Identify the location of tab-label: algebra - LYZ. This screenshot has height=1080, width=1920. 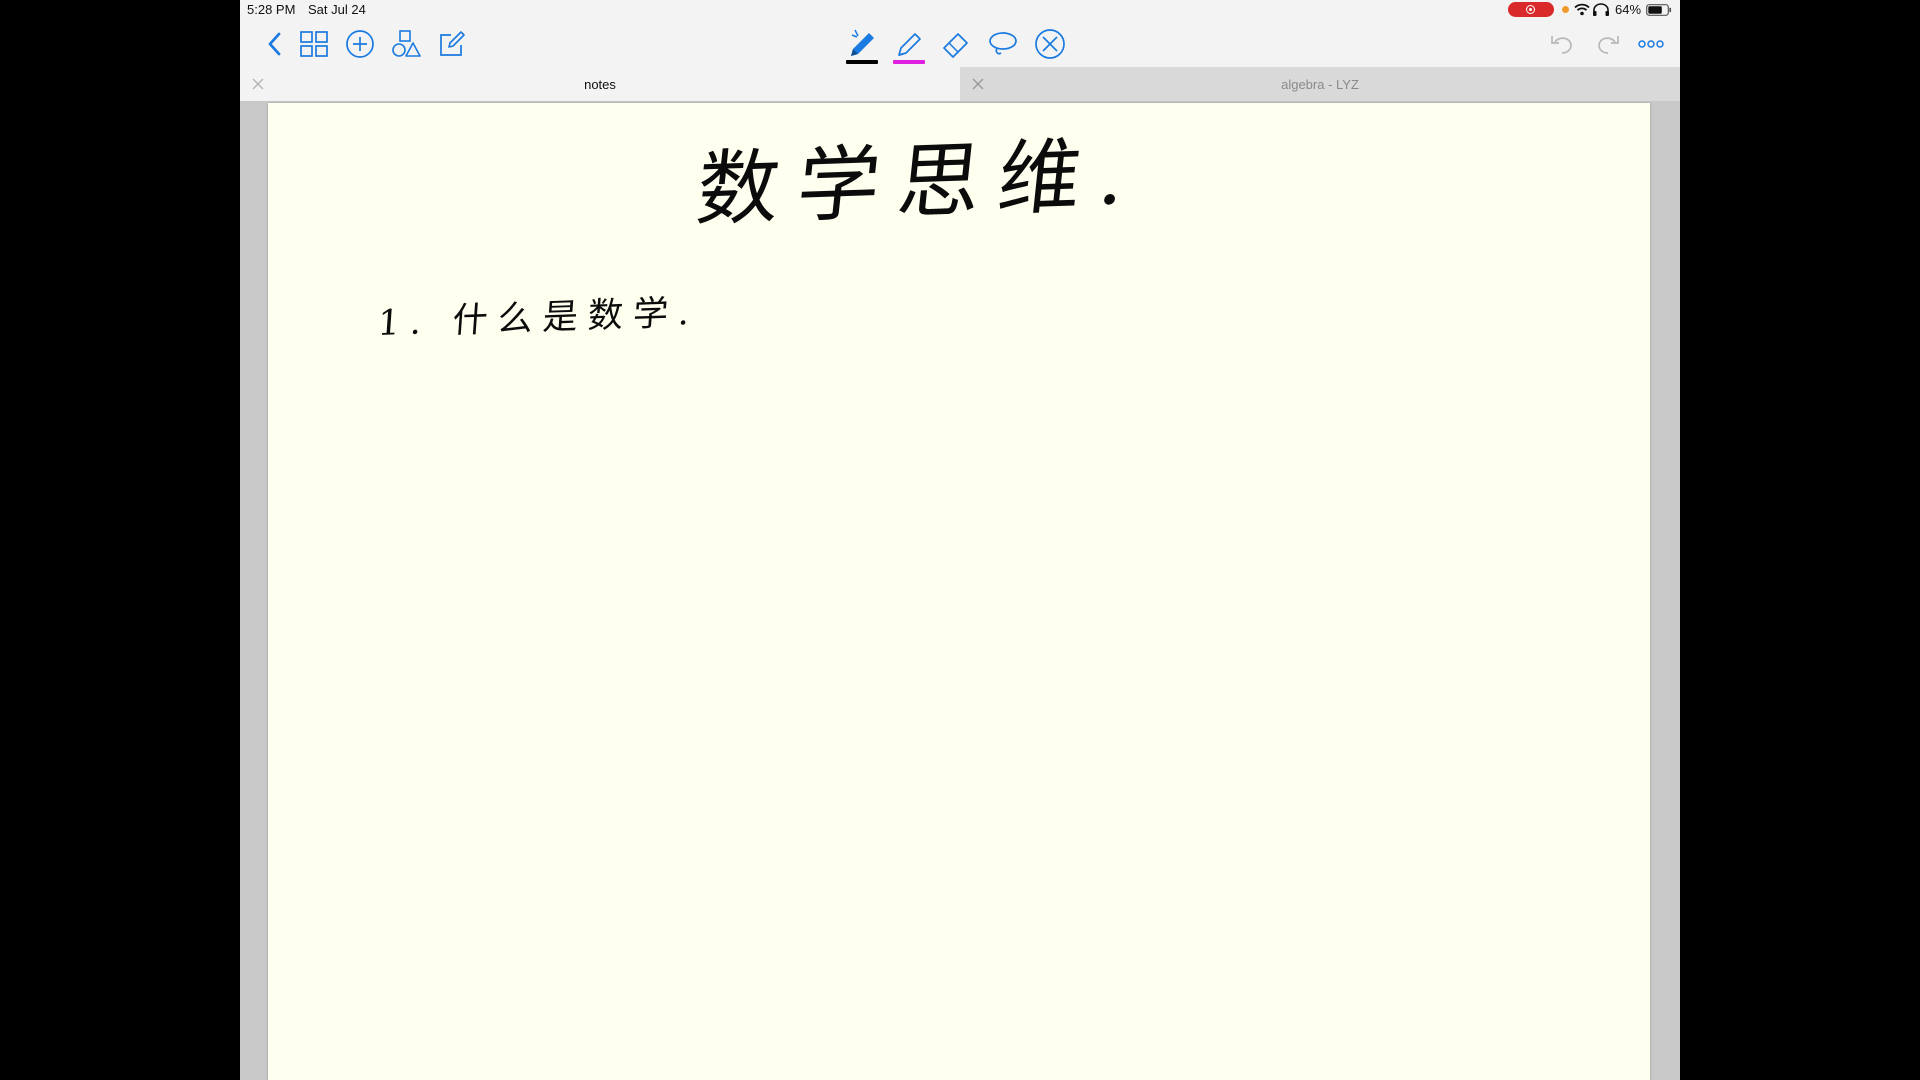
(1320, 84).